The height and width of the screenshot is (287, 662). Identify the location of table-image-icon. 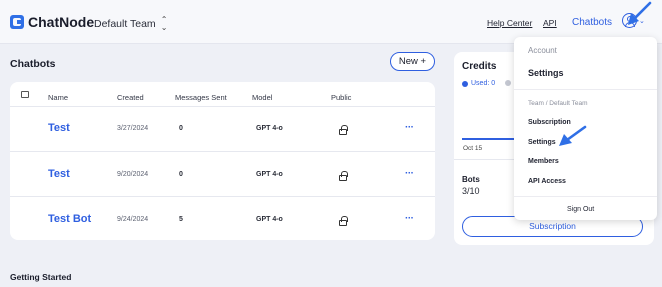
(25, 94).